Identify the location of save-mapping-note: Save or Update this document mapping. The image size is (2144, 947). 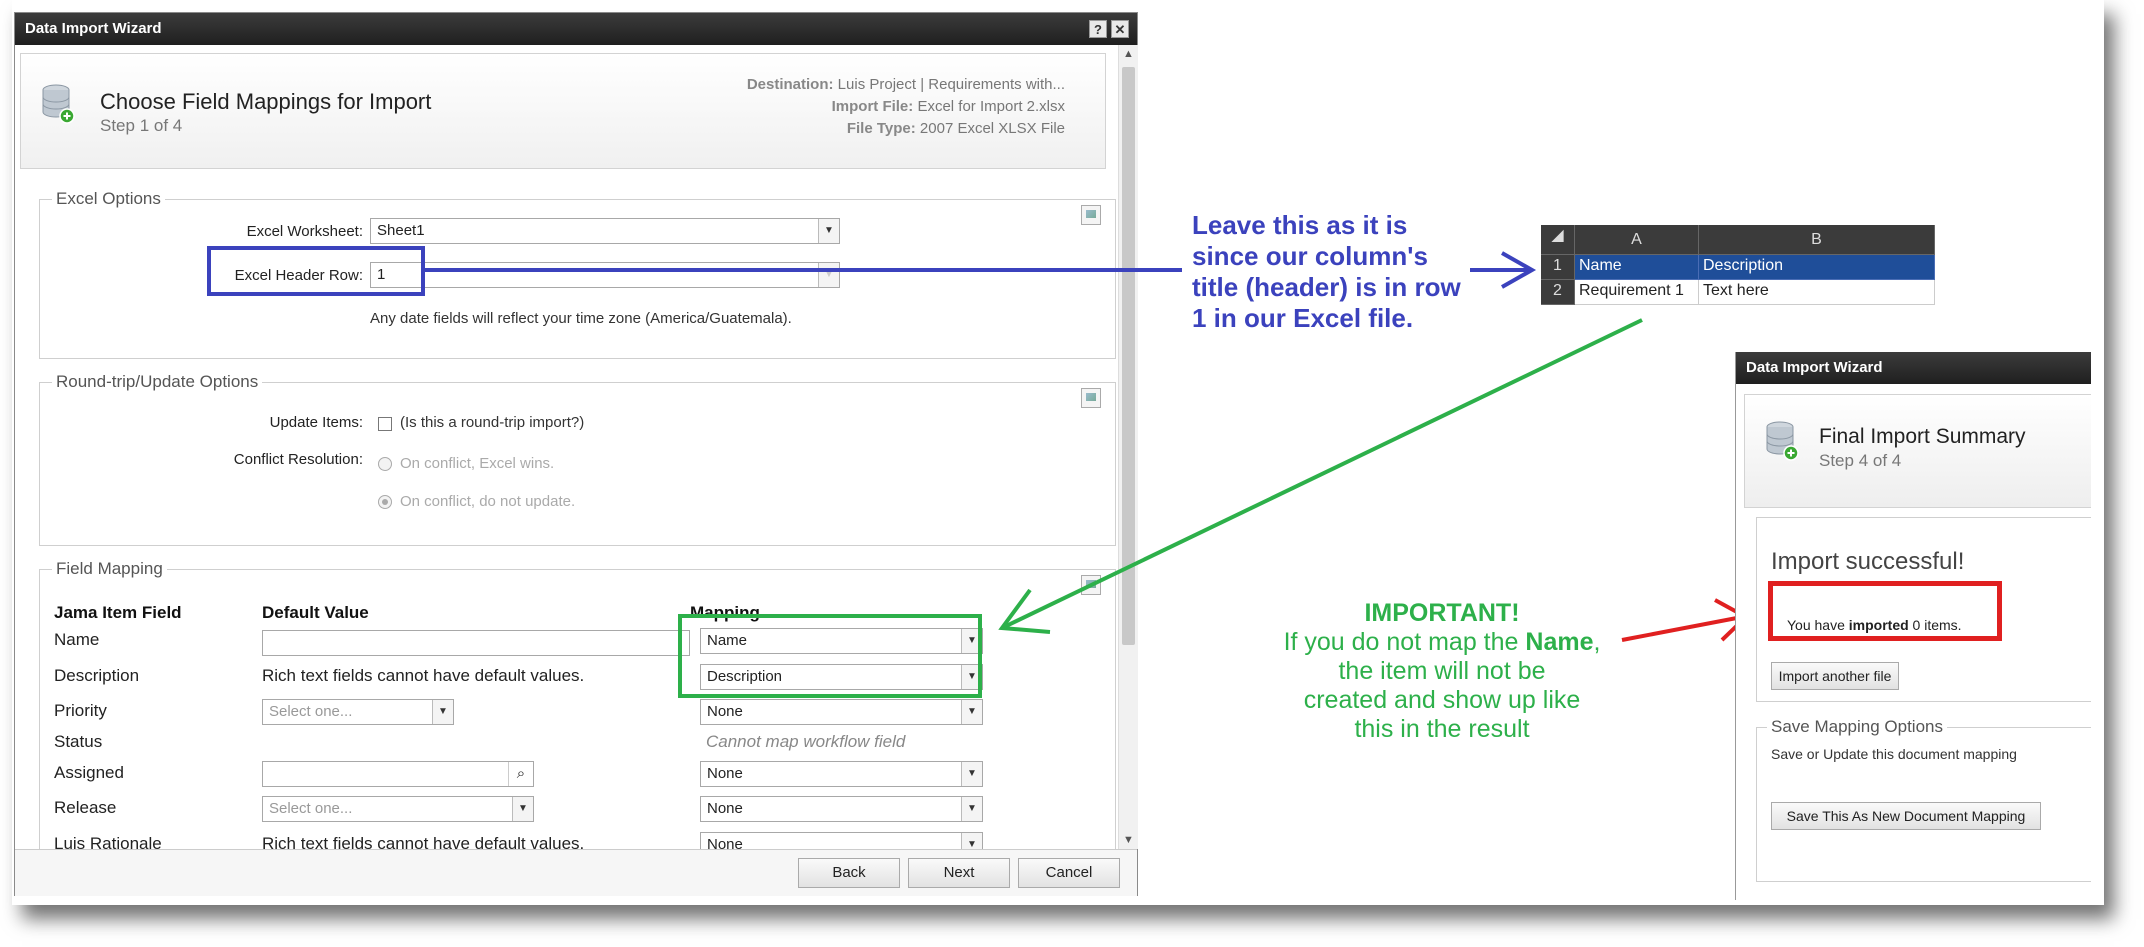
(1894, 754).